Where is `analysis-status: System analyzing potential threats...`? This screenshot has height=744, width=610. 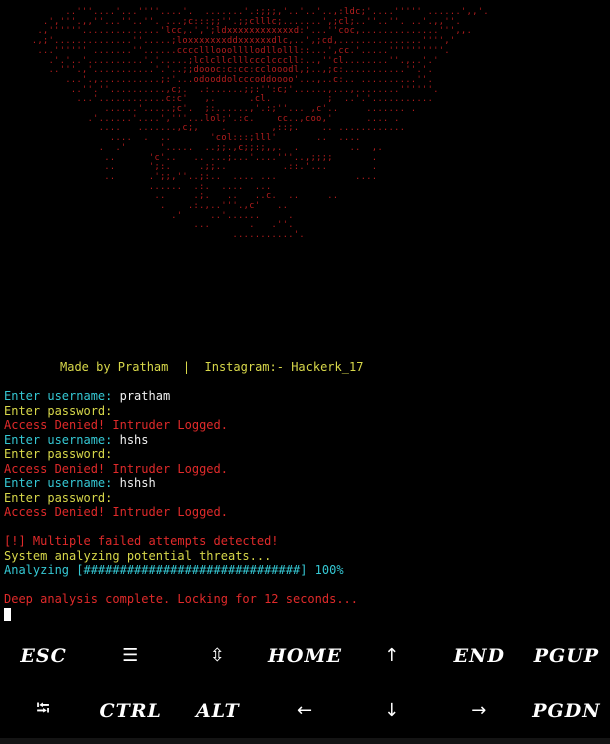
analysis-status: System analyzing potential threats... is located at coordinates (138, 555).